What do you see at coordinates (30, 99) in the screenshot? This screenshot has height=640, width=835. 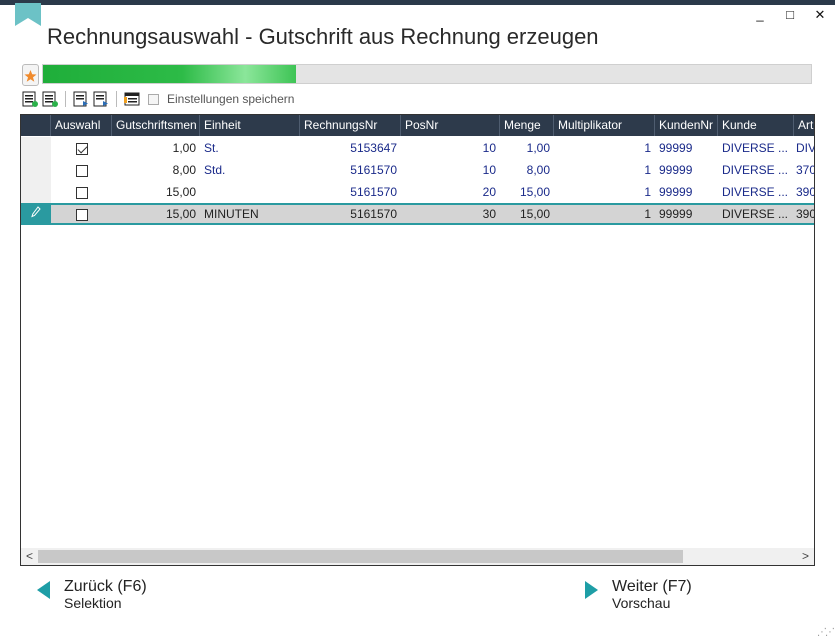 I see `select-all-icon` at bounding box center [30, 99].